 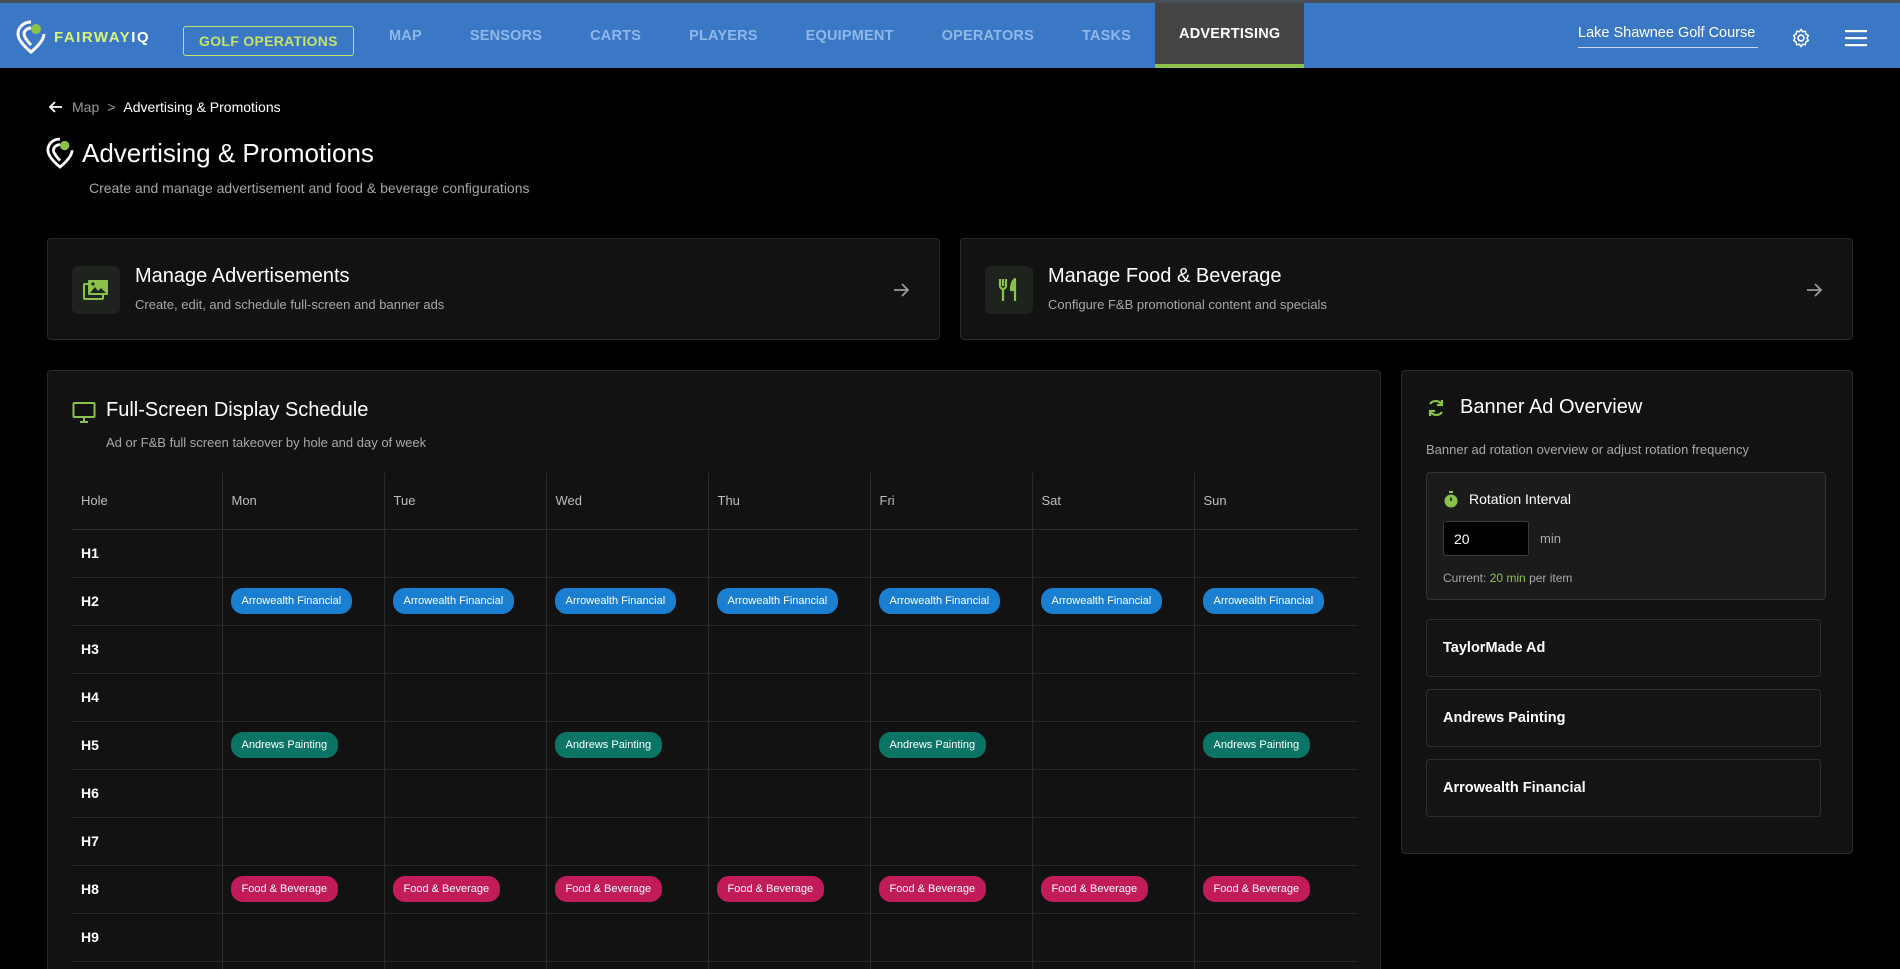 I want to click on fairwayiq-logo: FAIRWAYIQ, so click(x=83, y=37).